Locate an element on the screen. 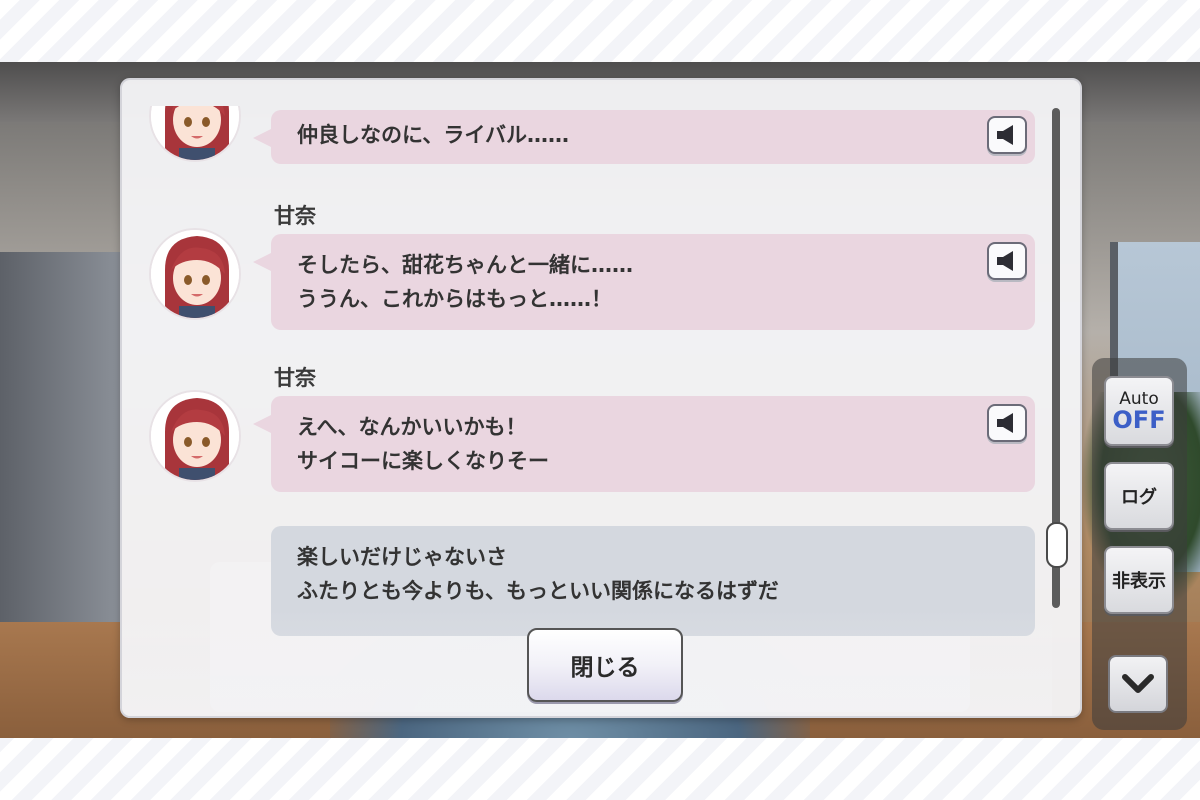  dialogue-line: えへ、なんかいいかも！ is located at coordinates (412, 427).